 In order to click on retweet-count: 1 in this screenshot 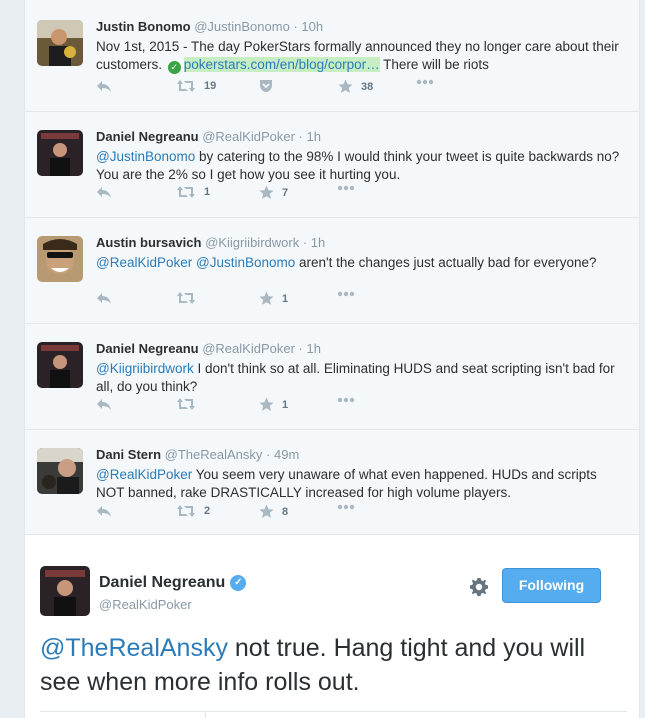, I will do `click(207, 192)`.